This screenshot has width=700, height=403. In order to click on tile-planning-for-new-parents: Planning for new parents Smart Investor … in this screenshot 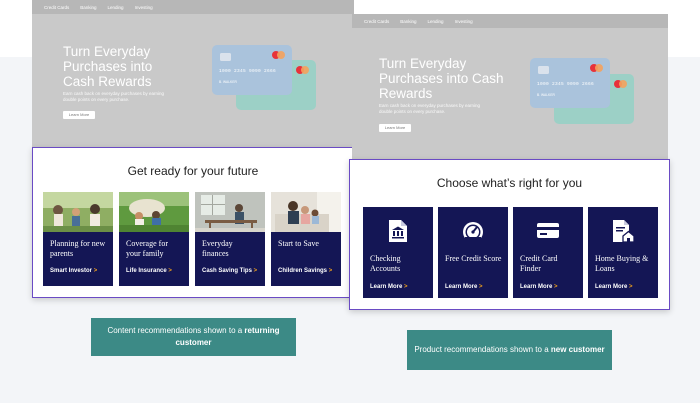, I will do `click(78, 239)`.